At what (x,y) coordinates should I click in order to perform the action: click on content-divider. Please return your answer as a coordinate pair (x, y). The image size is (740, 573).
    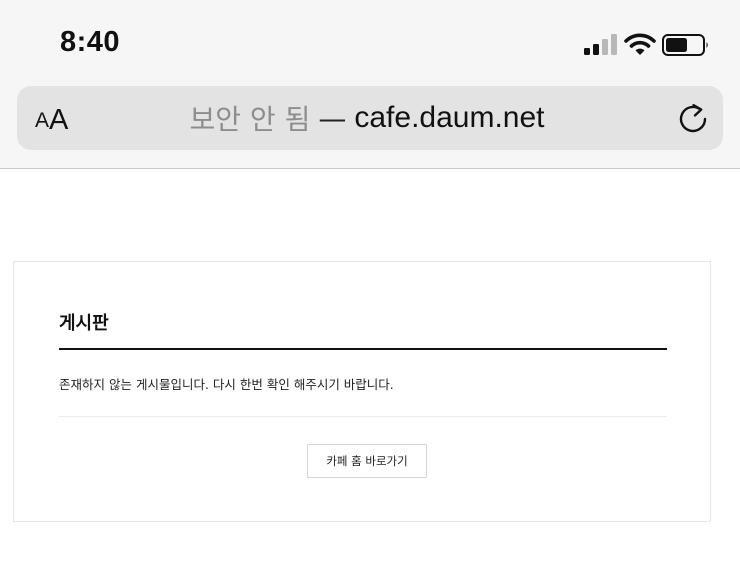
    Looking at the image, I should click on (363, 416).